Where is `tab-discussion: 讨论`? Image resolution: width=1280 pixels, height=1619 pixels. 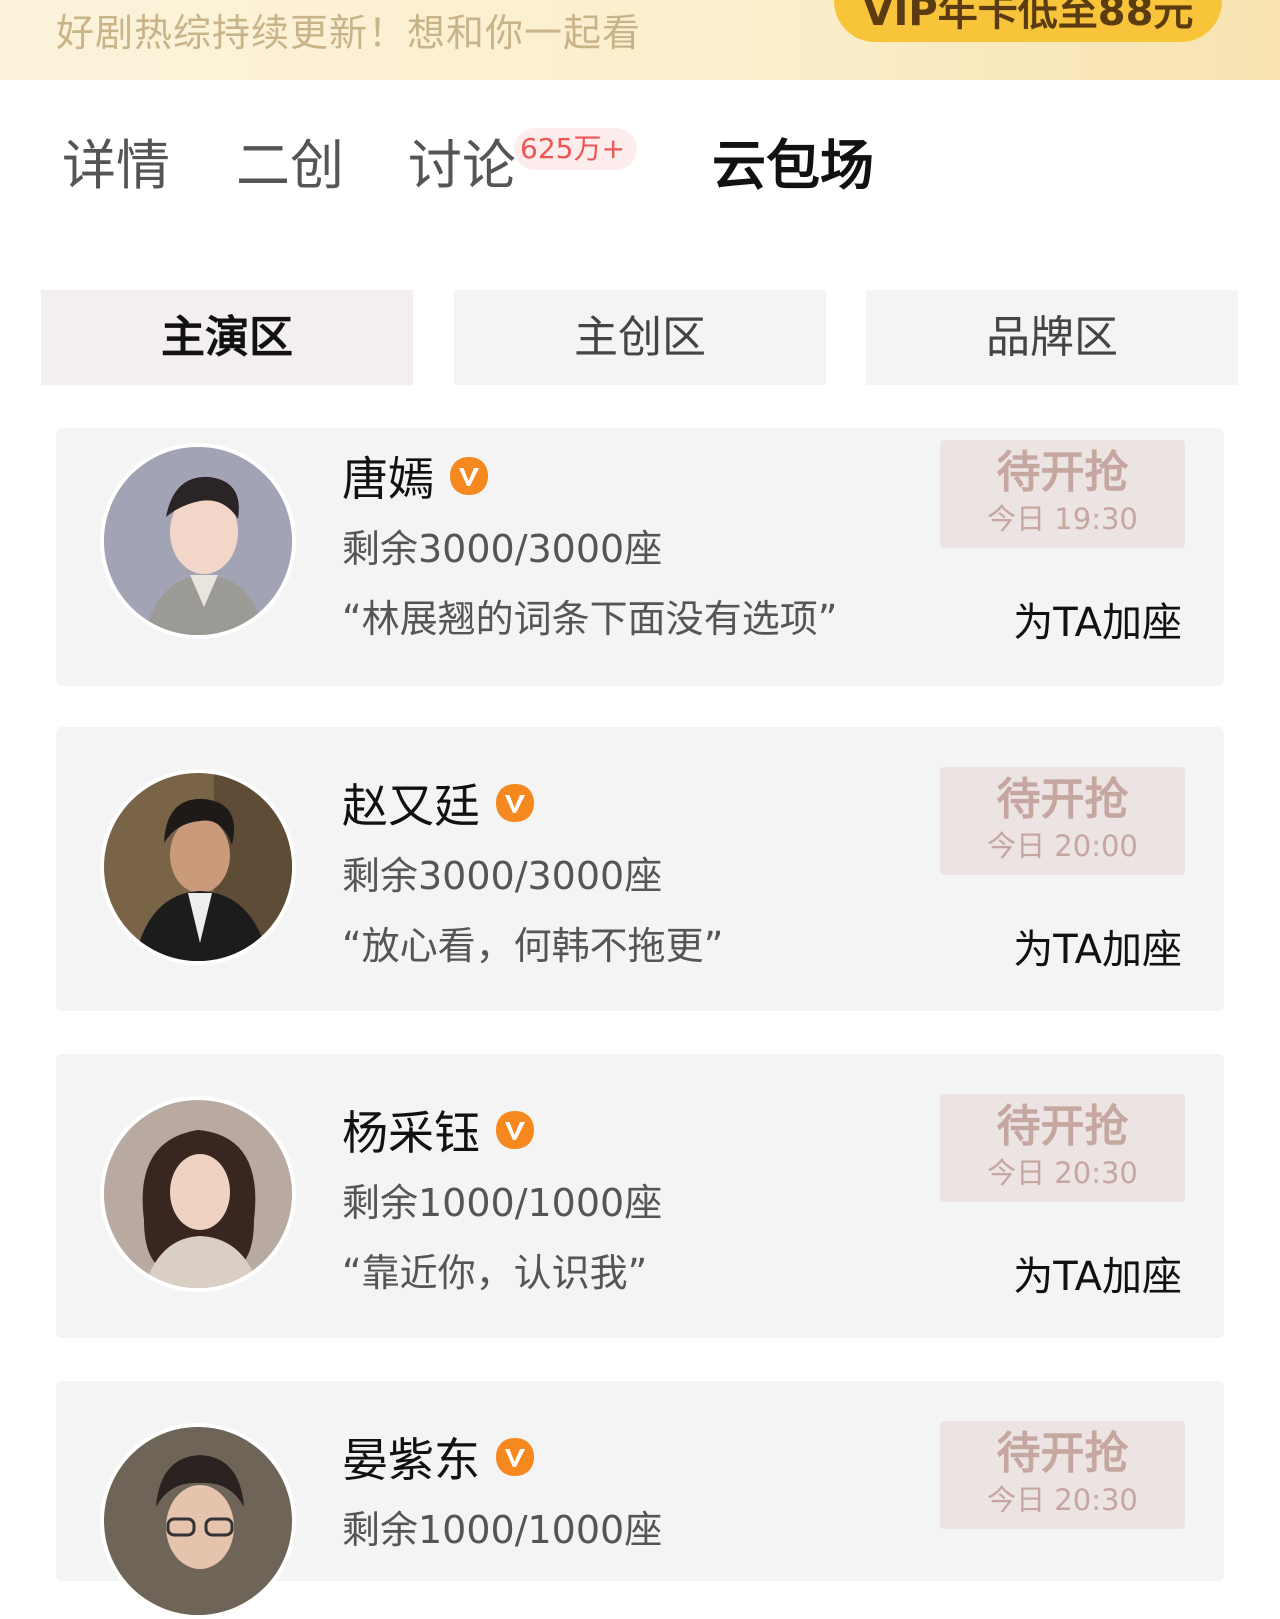
tab-discussion: 讨论 is located at coordinates (462, 166).